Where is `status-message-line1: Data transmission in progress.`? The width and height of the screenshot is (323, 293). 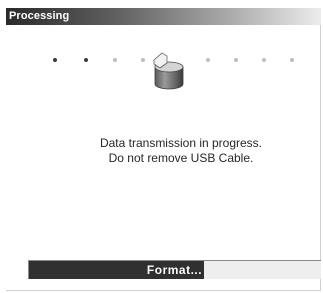 status-message-line1: Data transmission in progress. is located at coordinates (181, 143).